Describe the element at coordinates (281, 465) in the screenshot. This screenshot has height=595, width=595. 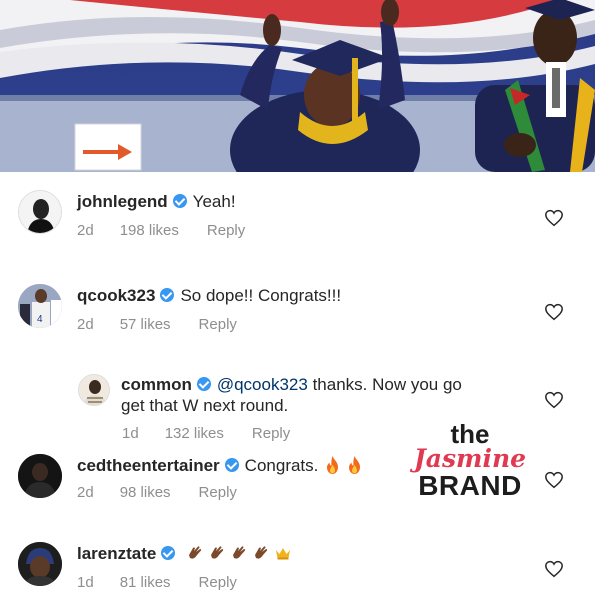
I see `comment-text: Congrats.` at that location.